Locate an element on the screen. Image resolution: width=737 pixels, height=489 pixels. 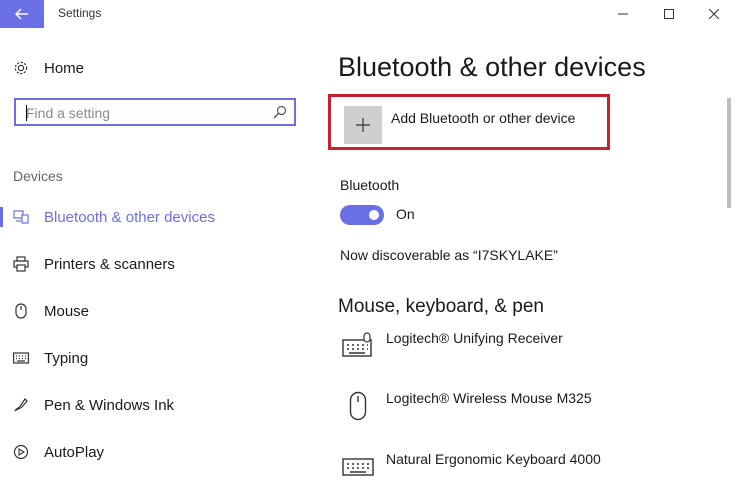
sidebar-item-label: Printers & scanners is located at coordinates (109, 264).